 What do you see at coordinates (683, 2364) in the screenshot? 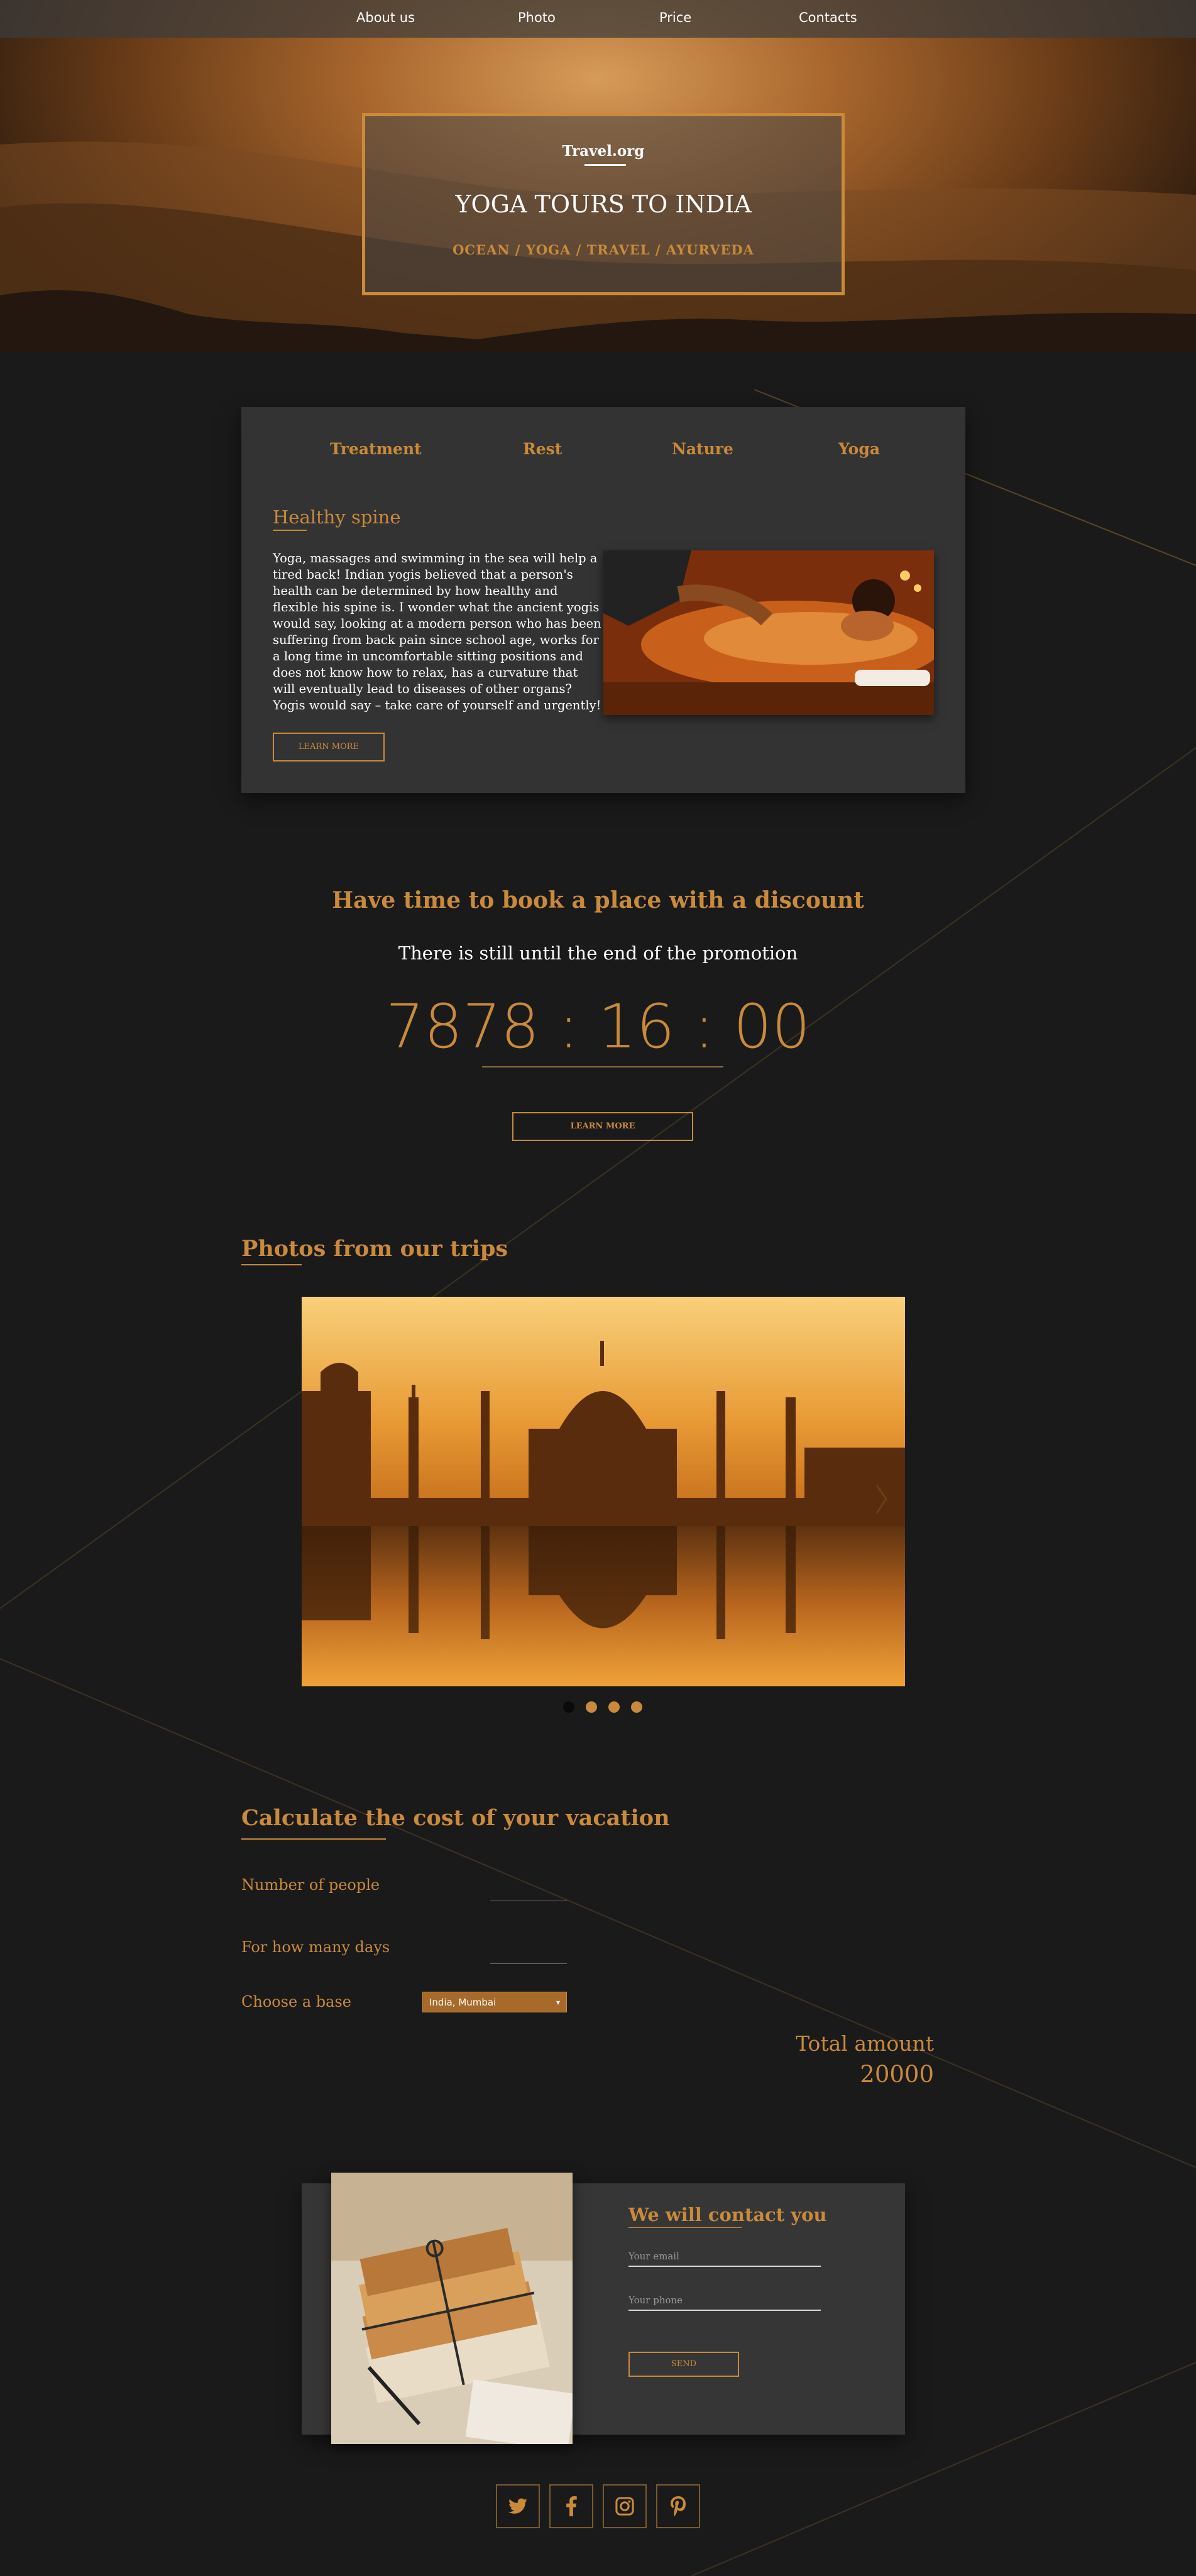
I see `send-button: SEND` at bounding box center [683, 2364].